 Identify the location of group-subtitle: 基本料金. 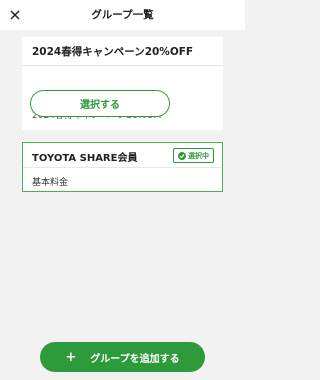
(50, 183).